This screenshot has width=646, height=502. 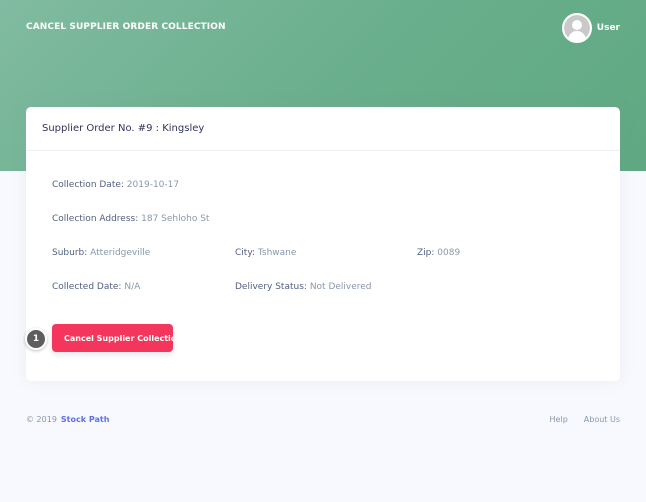 I want to click on footer-links: Help About Us, so click(x=585, y=419).